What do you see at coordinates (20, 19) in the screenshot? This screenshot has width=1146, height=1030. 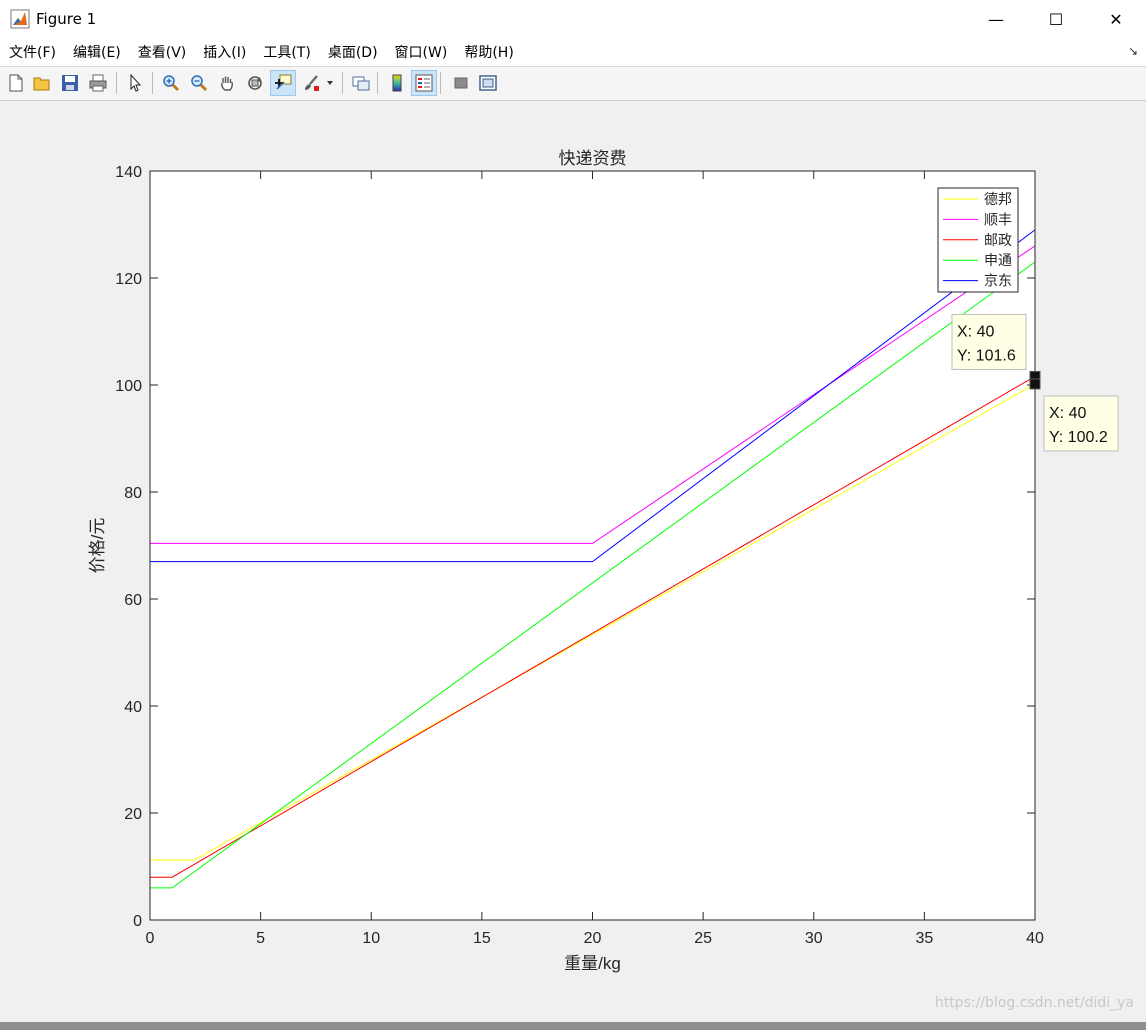 I see `matlab-logo-icon` at bounding box center [20, 19].